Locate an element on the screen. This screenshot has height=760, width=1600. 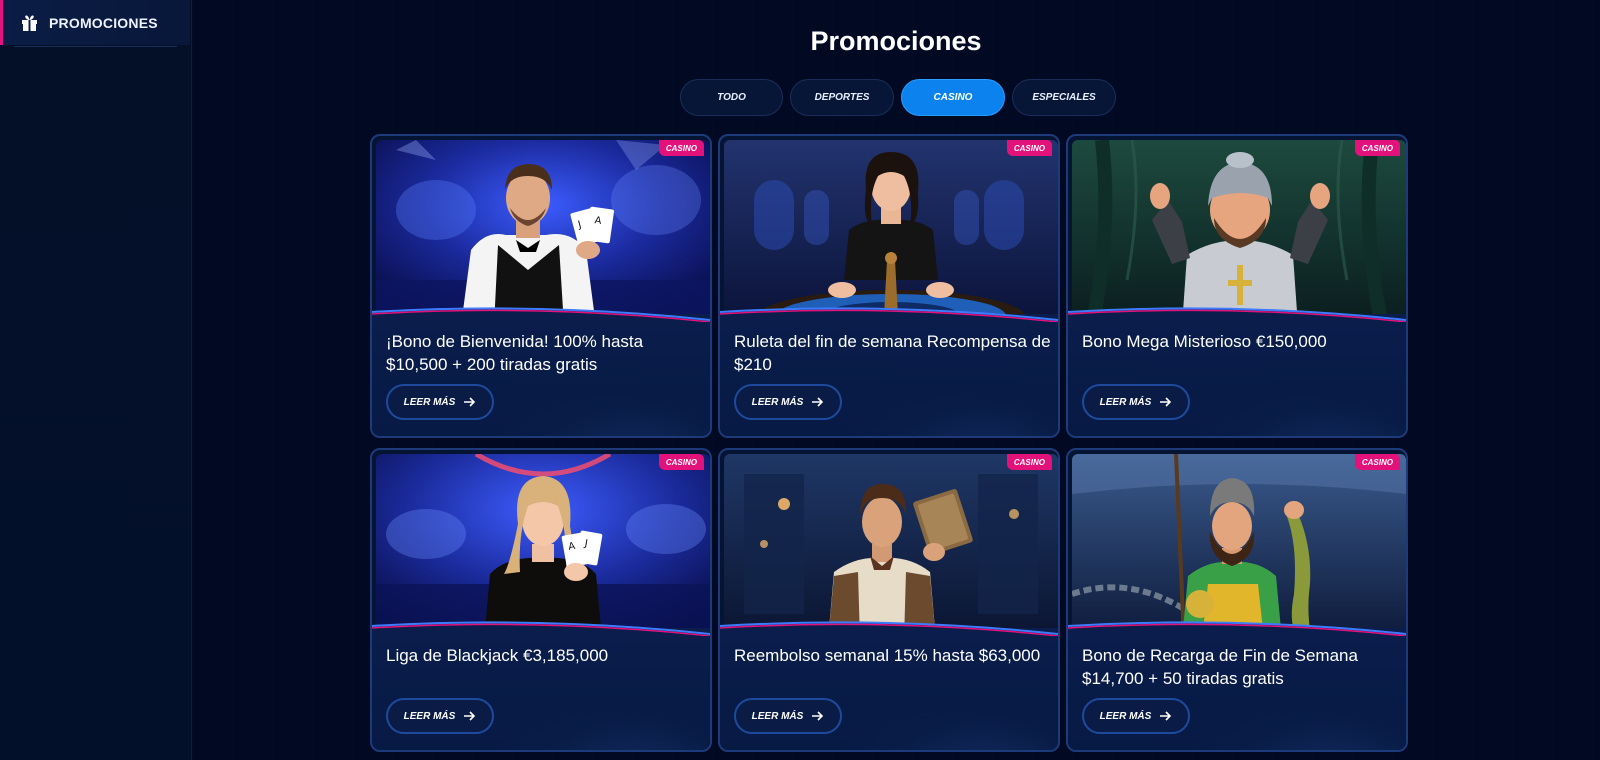
sidebar-divider is located at coordinates (95, 46).